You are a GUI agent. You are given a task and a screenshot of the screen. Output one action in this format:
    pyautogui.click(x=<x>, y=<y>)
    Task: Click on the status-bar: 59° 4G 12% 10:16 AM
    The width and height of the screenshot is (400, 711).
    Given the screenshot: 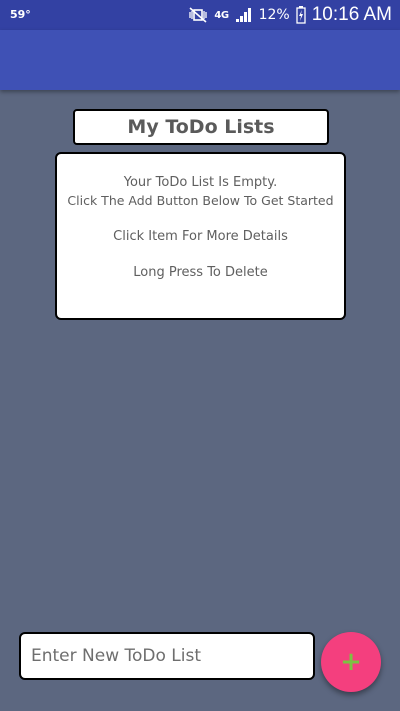 What is the action you would take?
    pyautogui.click(x=200, y=15)
    